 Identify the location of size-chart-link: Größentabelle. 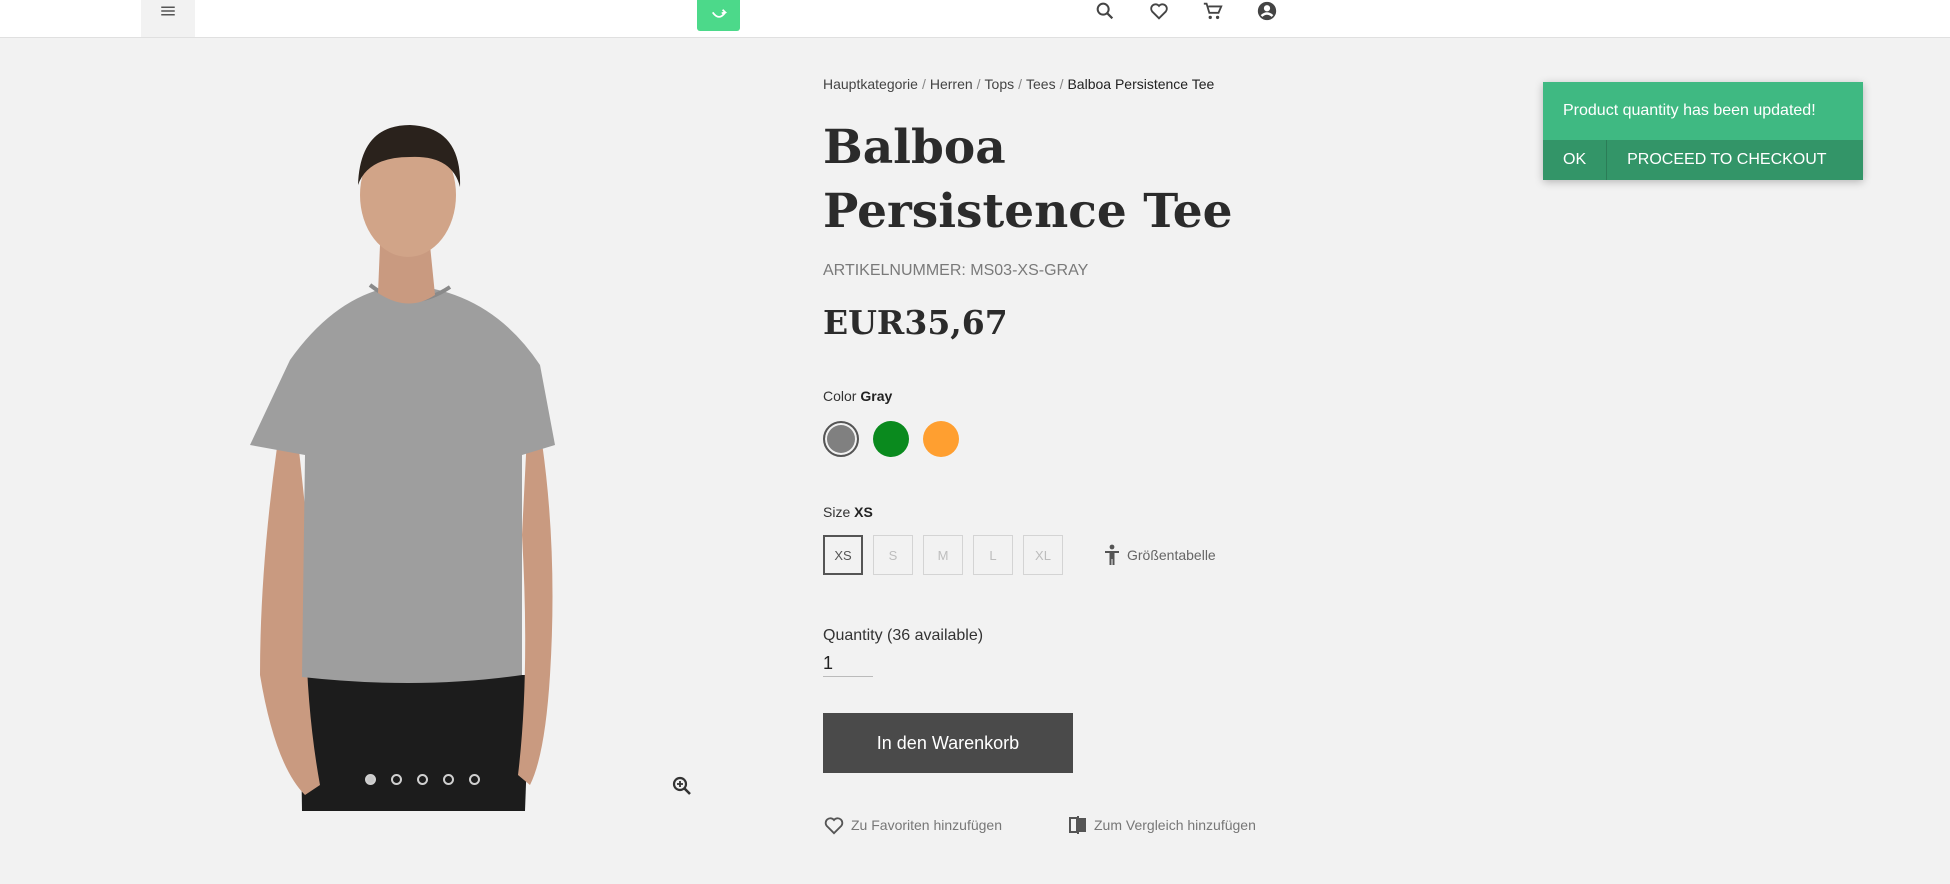
(1159, 555).